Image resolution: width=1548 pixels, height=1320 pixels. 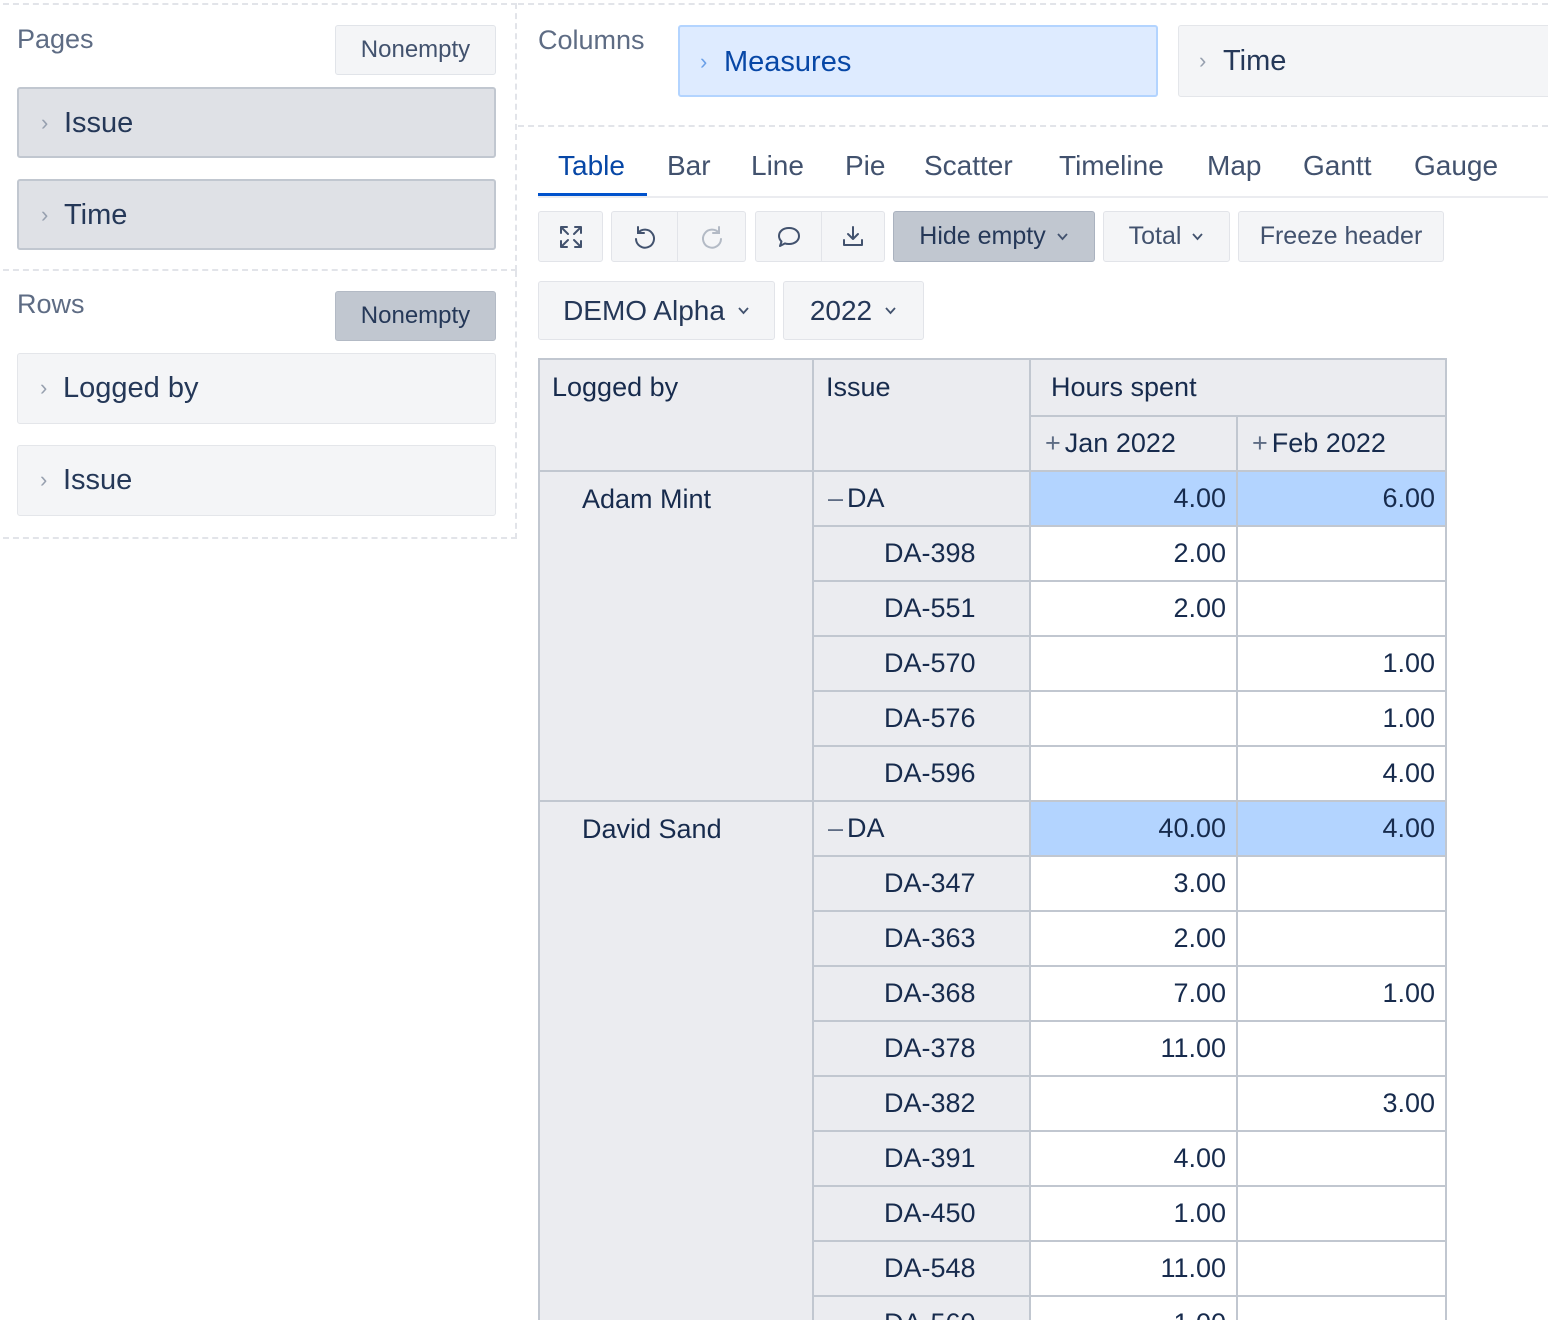 What do you see at coordinates (921, 883) in the screenshot?
I see `issue-cell: DA-347` at bounding box center [921, 883].